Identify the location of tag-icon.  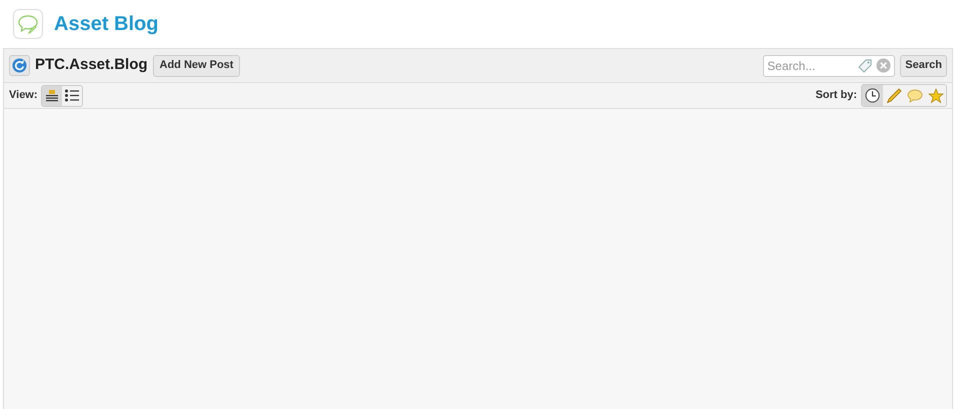
(865, 66).